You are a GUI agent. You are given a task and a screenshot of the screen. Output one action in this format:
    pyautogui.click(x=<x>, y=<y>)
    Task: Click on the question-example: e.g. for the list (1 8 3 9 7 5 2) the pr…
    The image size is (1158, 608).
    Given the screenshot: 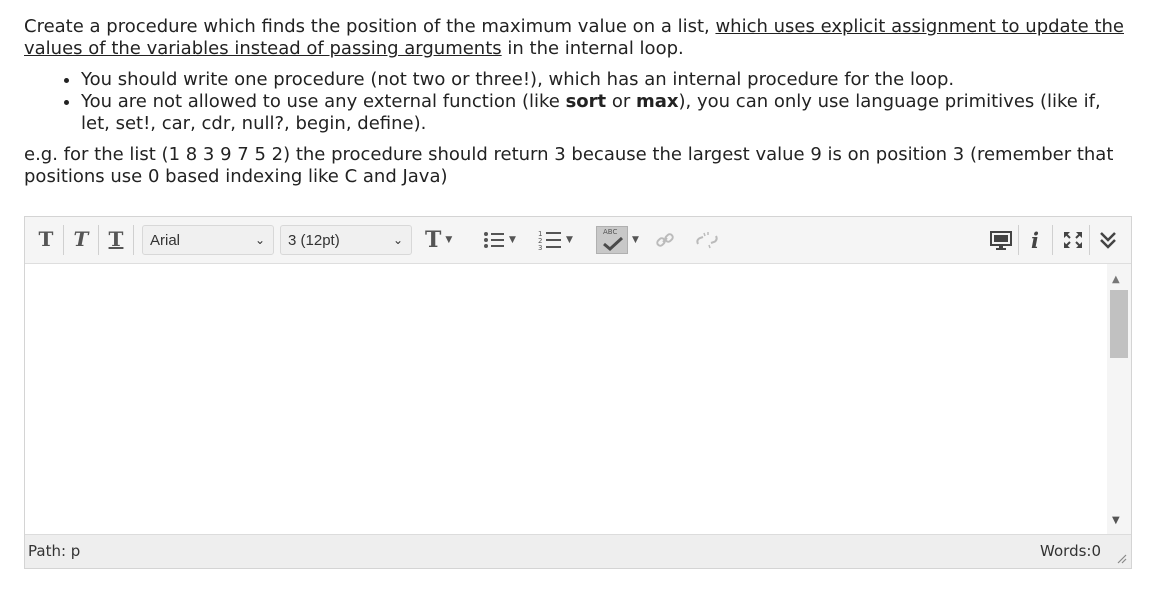 What is the action you would take?
    pyautogui.click(x=569, y=165)
    